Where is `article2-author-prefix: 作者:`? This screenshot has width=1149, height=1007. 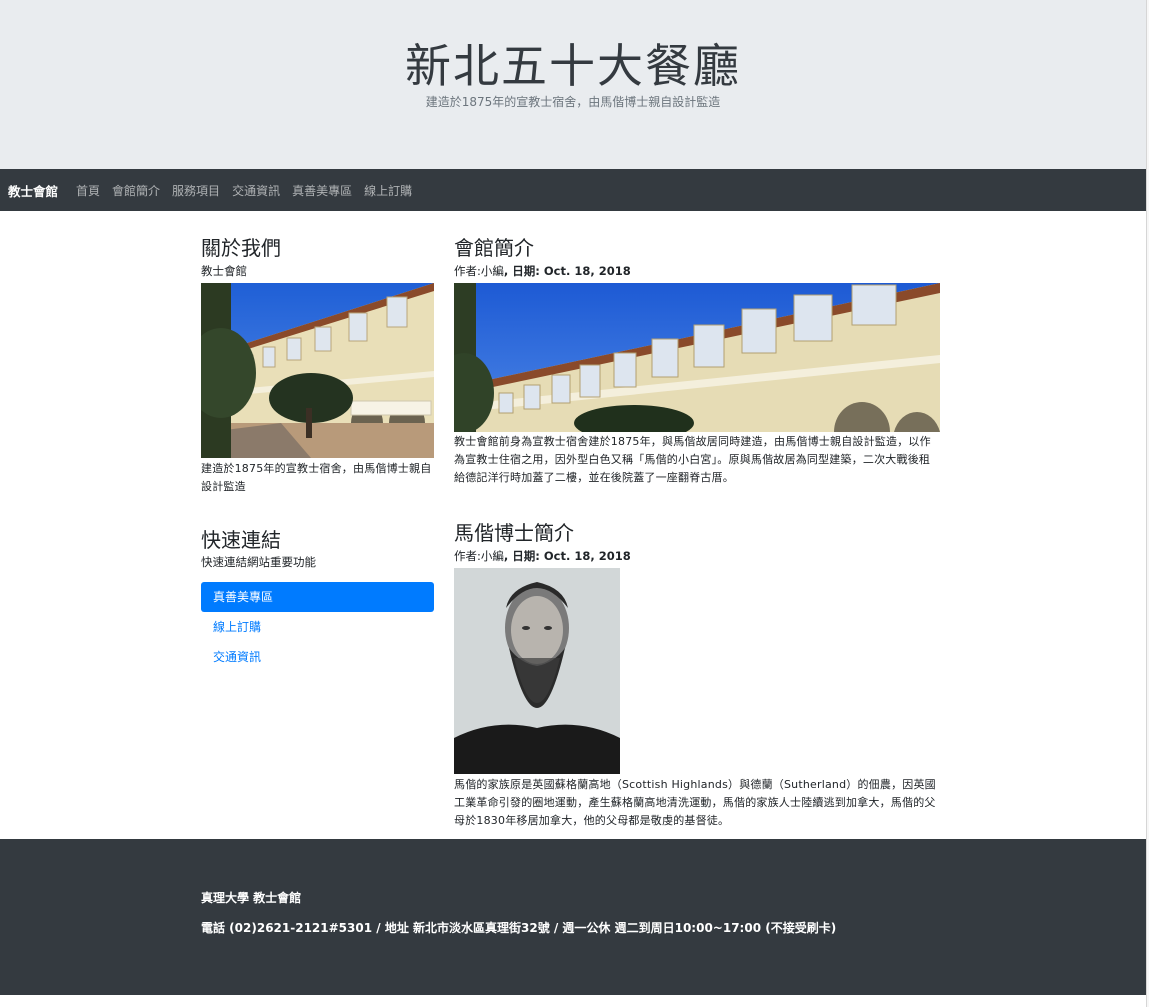
article2-author-prefix: 作者: is located at coordinates (467, 556).